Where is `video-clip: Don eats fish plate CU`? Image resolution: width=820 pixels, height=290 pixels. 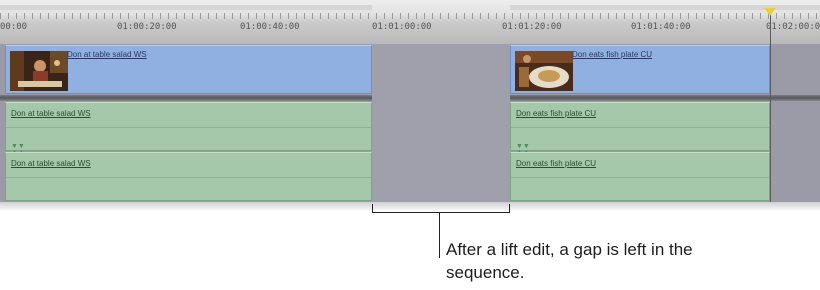
video-clip: Don eats fish plate CU is located at coordinates (640, 69).